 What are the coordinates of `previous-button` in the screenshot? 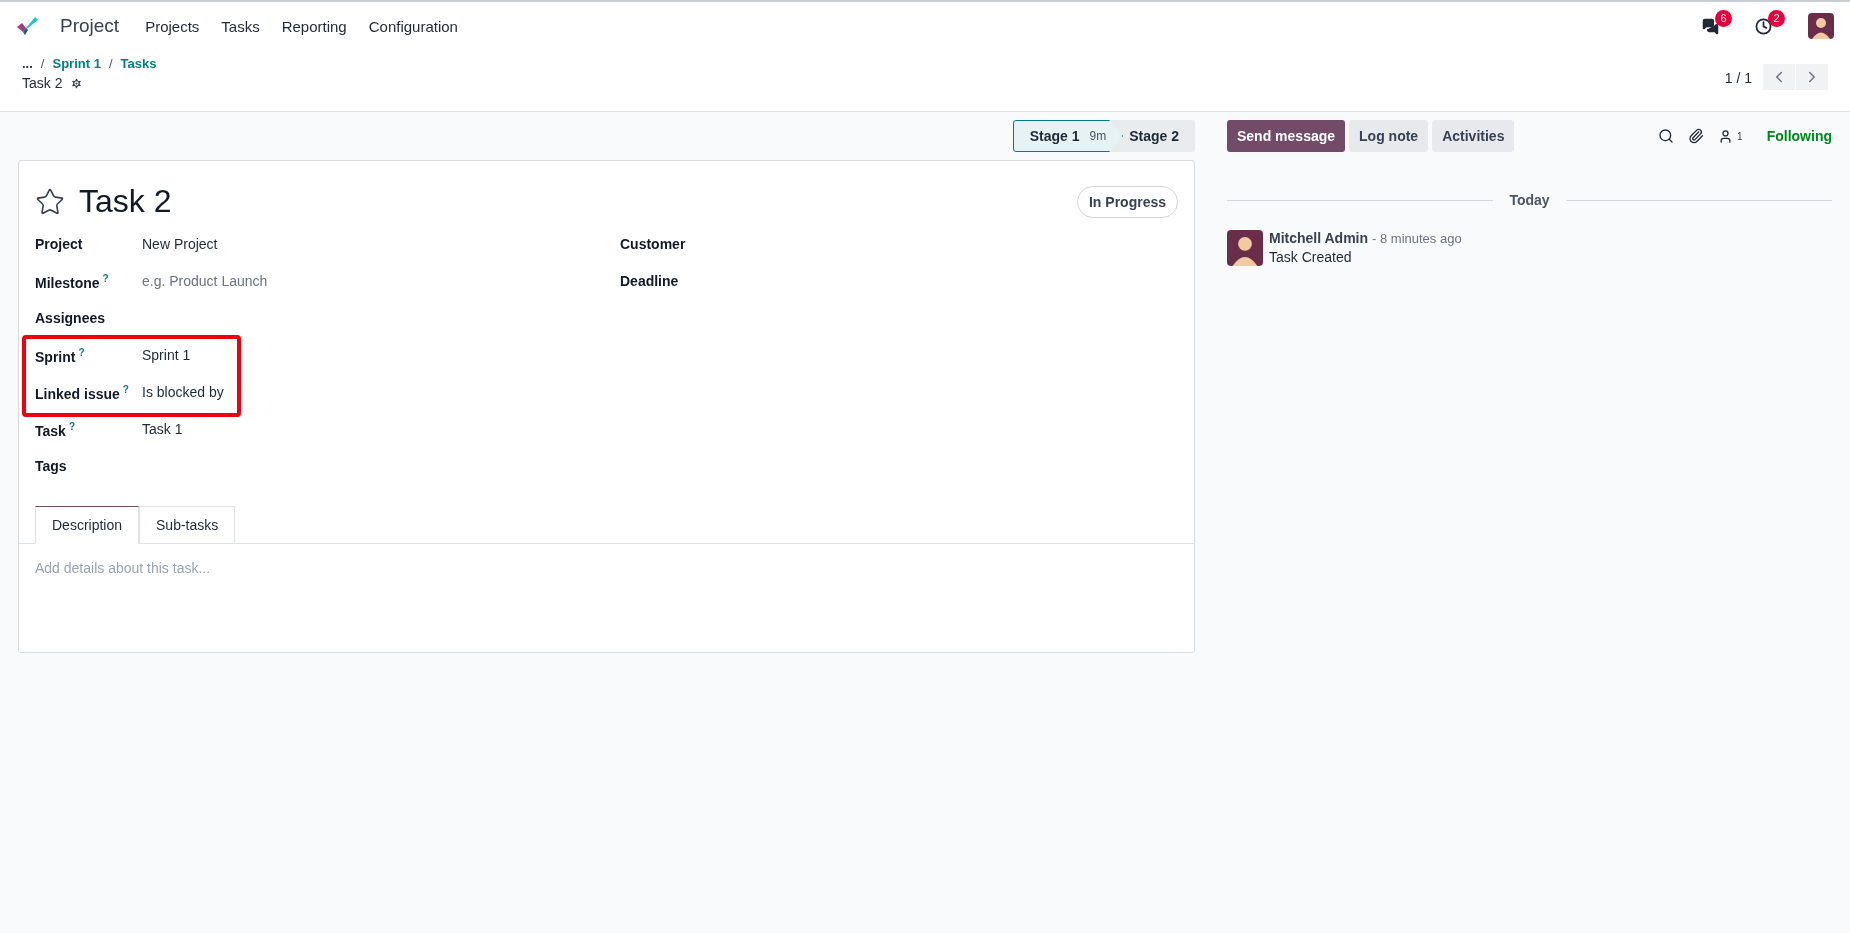 It's located at (1779, 77).